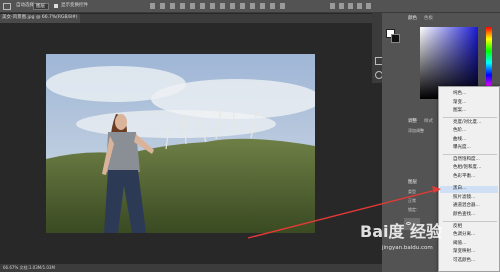 Image resolution: width=500 pixels, height=272 pixels. What do you see at coordinates (401, 231) in the screenshot?
I see `watermark-logo: Bai度 经验` at bounding box center [401, 231].